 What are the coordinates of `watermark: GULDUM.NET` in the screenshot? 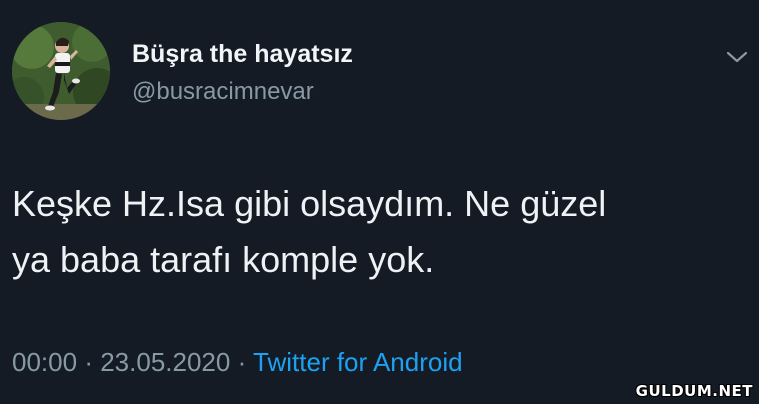 It's located at (694, 391).